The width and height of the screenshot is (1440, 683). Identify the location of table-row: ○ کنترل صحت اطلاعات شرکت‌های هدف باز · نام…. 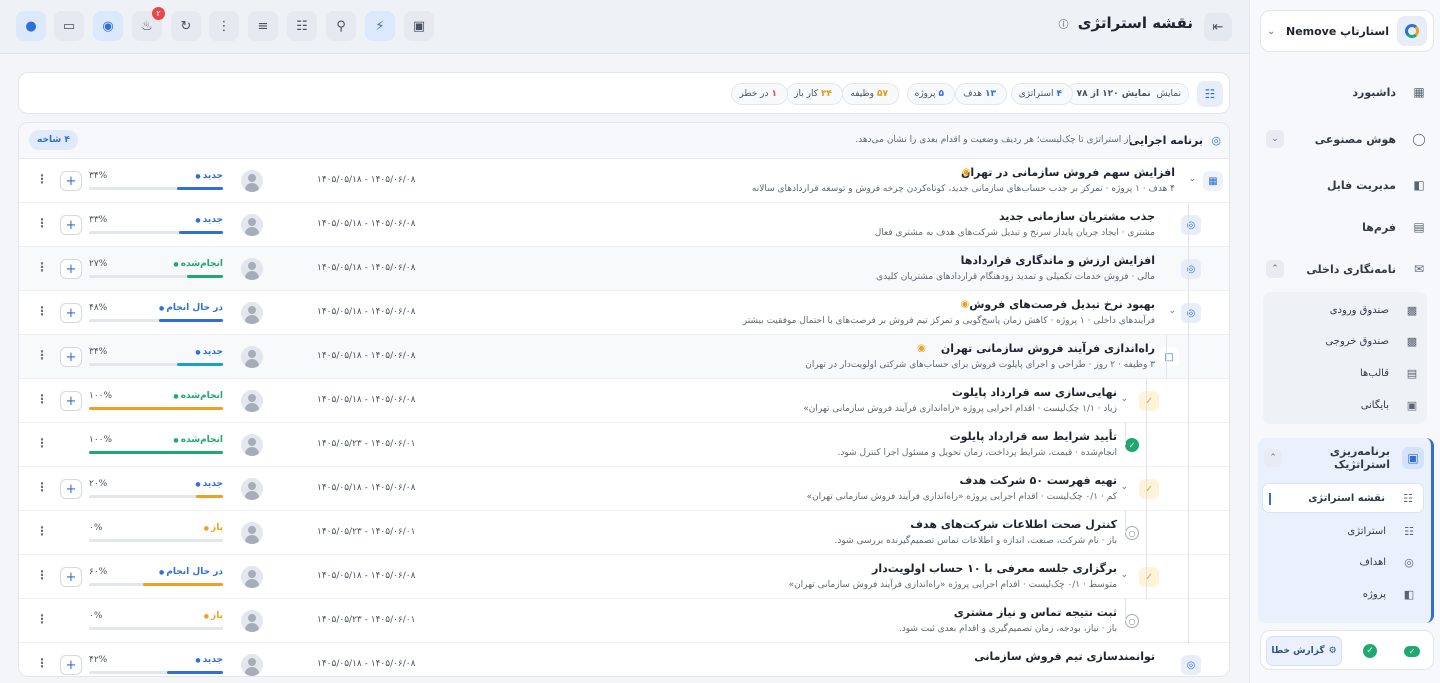
(624, 533).